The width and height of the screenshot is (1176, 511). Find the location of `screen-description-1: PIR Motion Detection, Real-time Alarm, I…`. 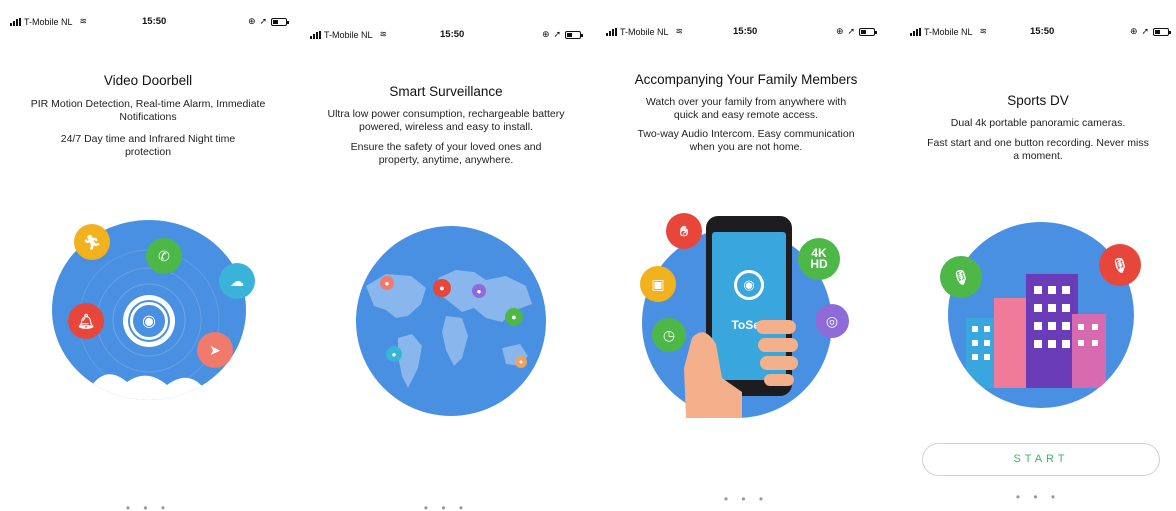

screen-description-1: PIR Motion Detection, Real-time Alarm, I… is located at coordinates (148, 110).